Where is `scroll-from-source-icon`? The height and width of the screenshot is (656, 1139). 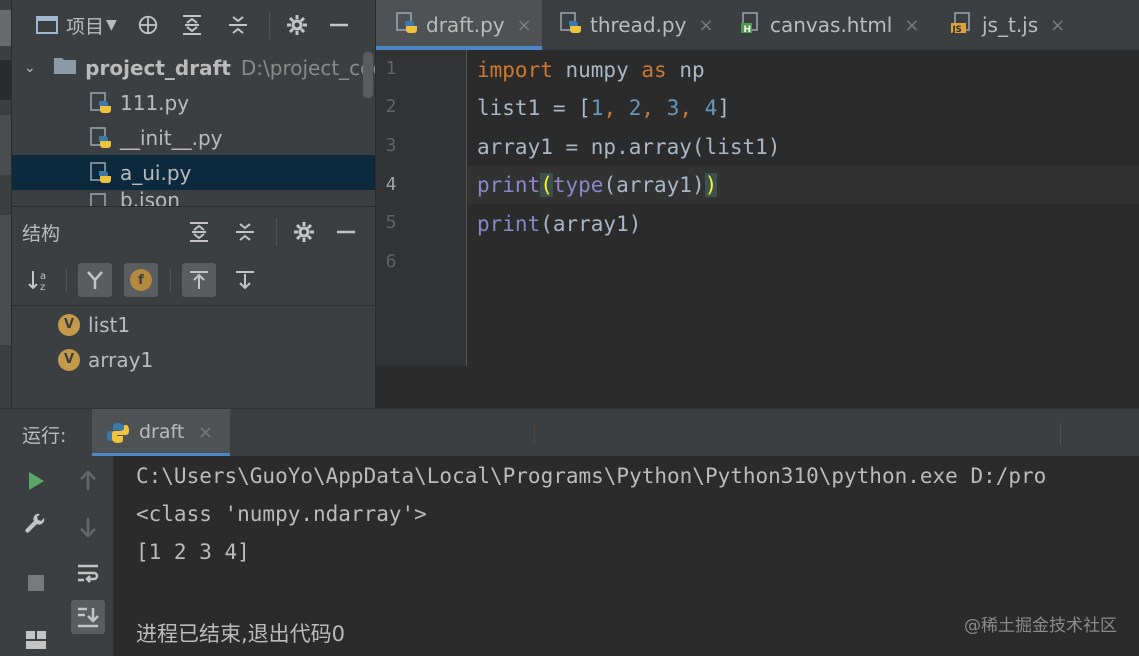 scroll-from-source-icon is located at coordinates (199, 280).